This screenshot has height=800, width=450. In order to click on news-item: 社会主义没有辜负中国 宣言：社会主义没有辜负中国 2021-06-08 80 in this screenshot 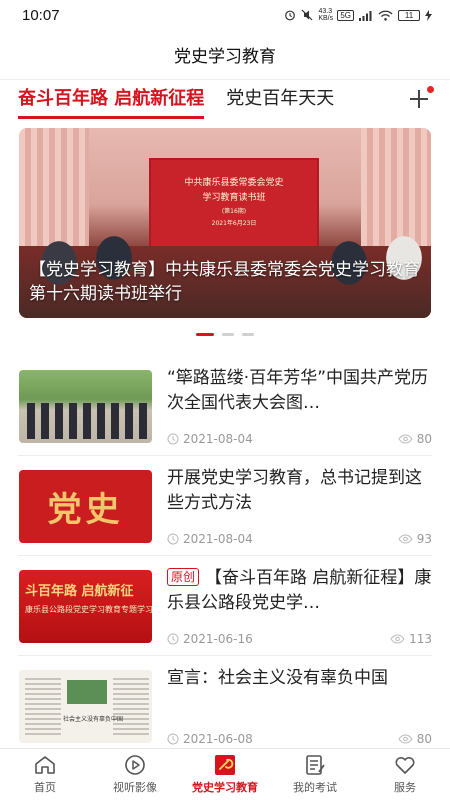, I will do `click(225, 706)`.